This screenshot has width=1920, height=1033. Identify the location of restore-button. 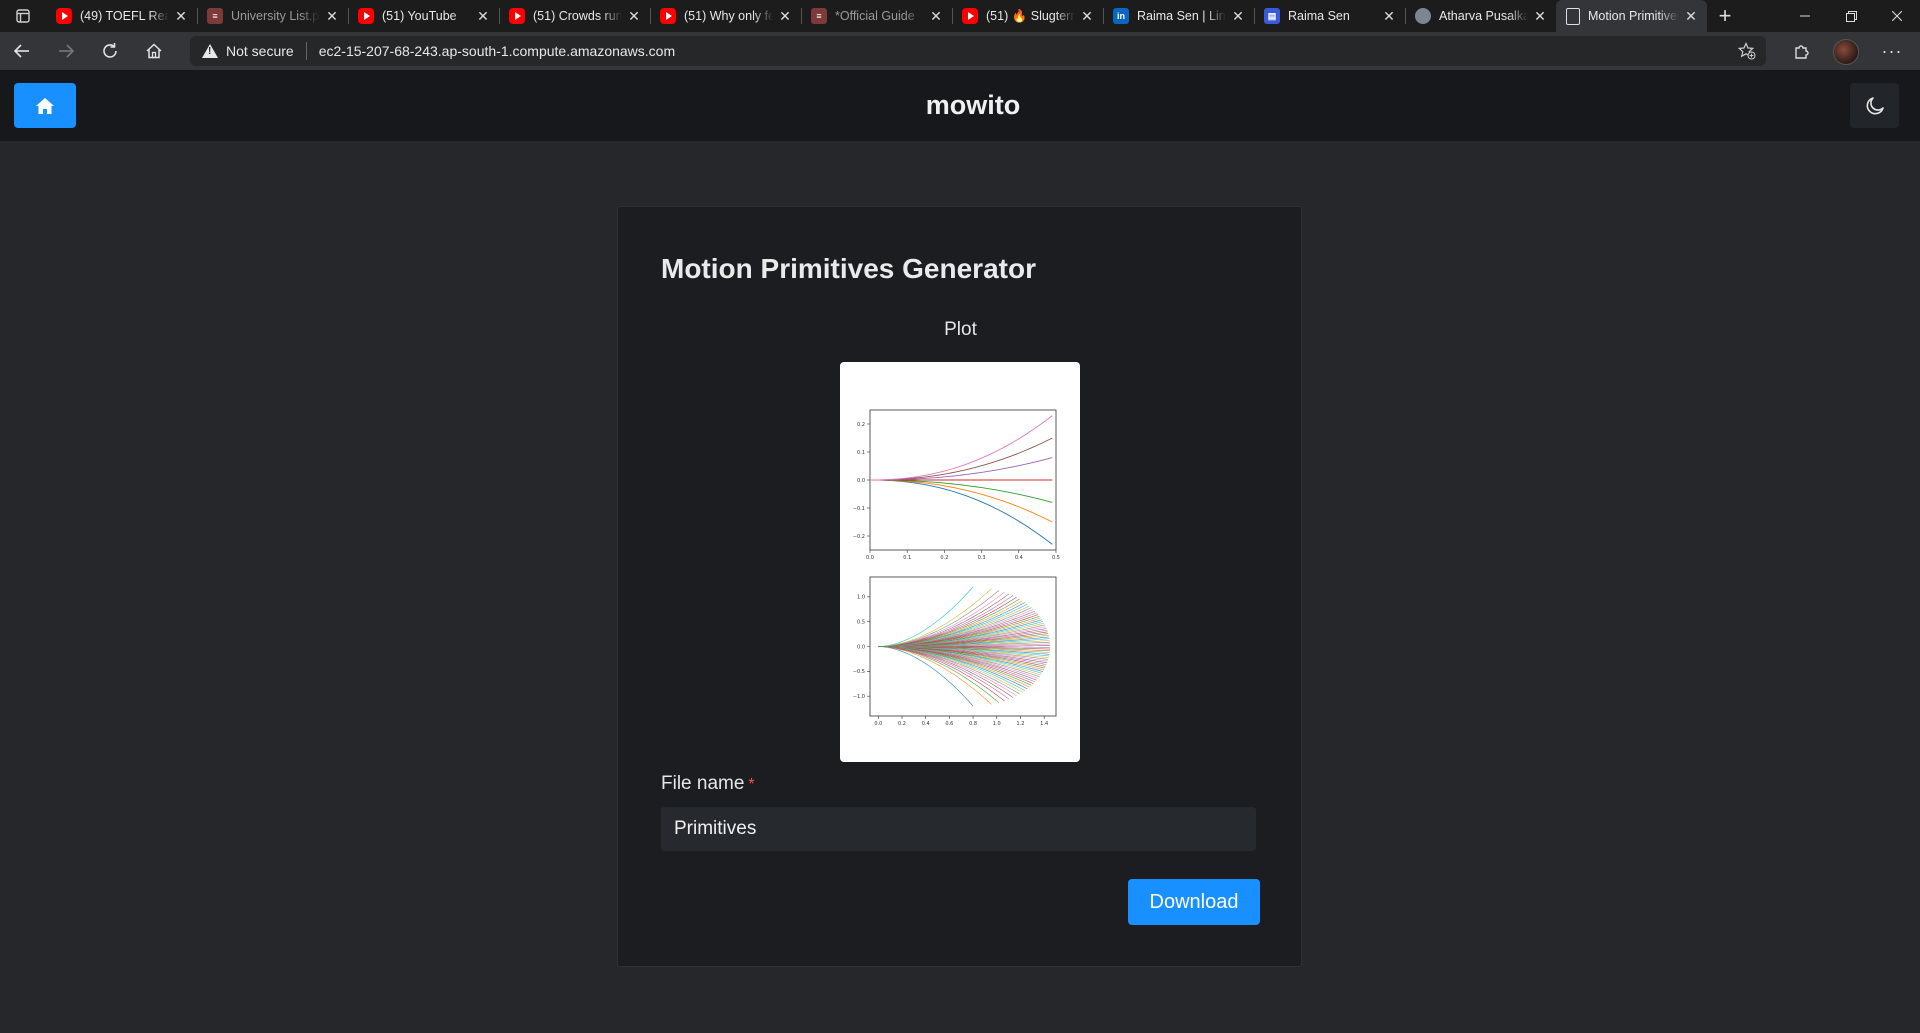
(1851, 16).